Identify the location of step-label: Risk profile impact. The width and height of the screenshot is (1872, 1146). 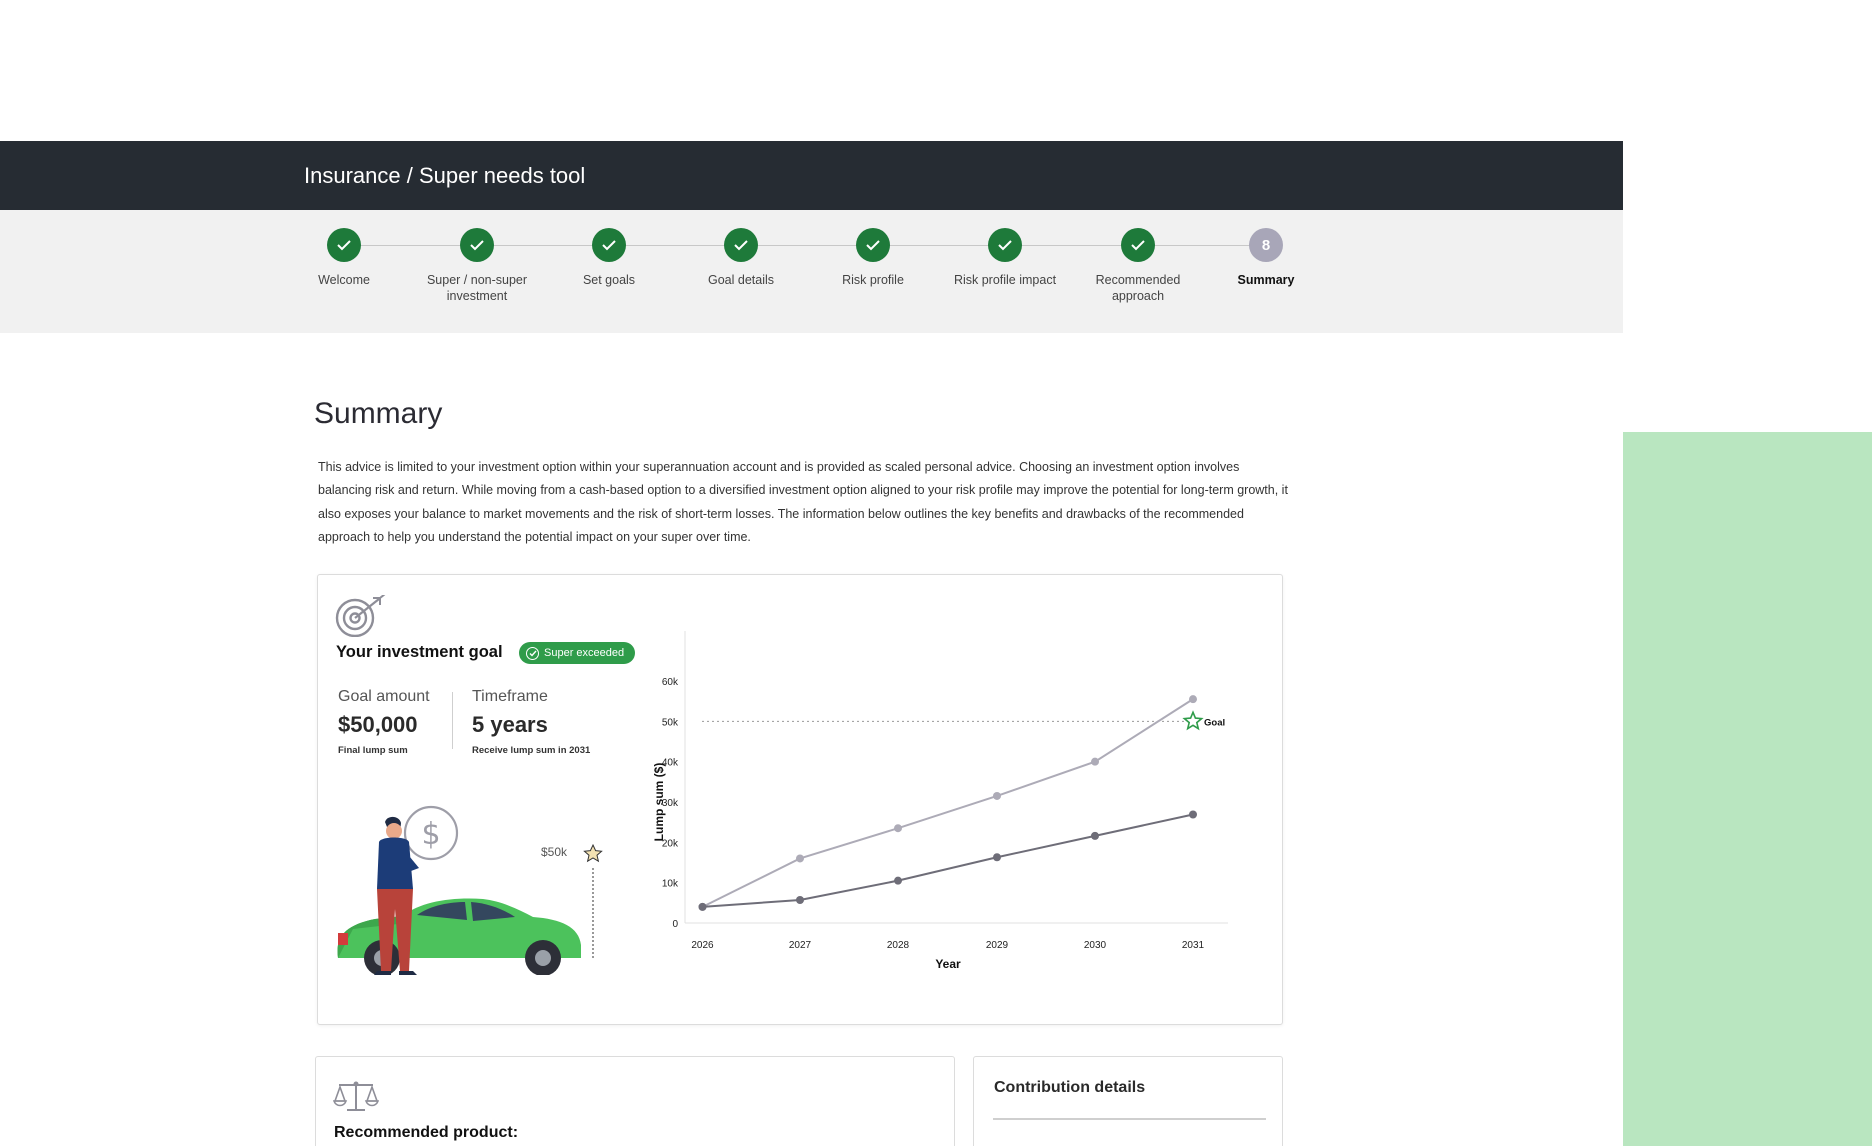
(1005, 280).